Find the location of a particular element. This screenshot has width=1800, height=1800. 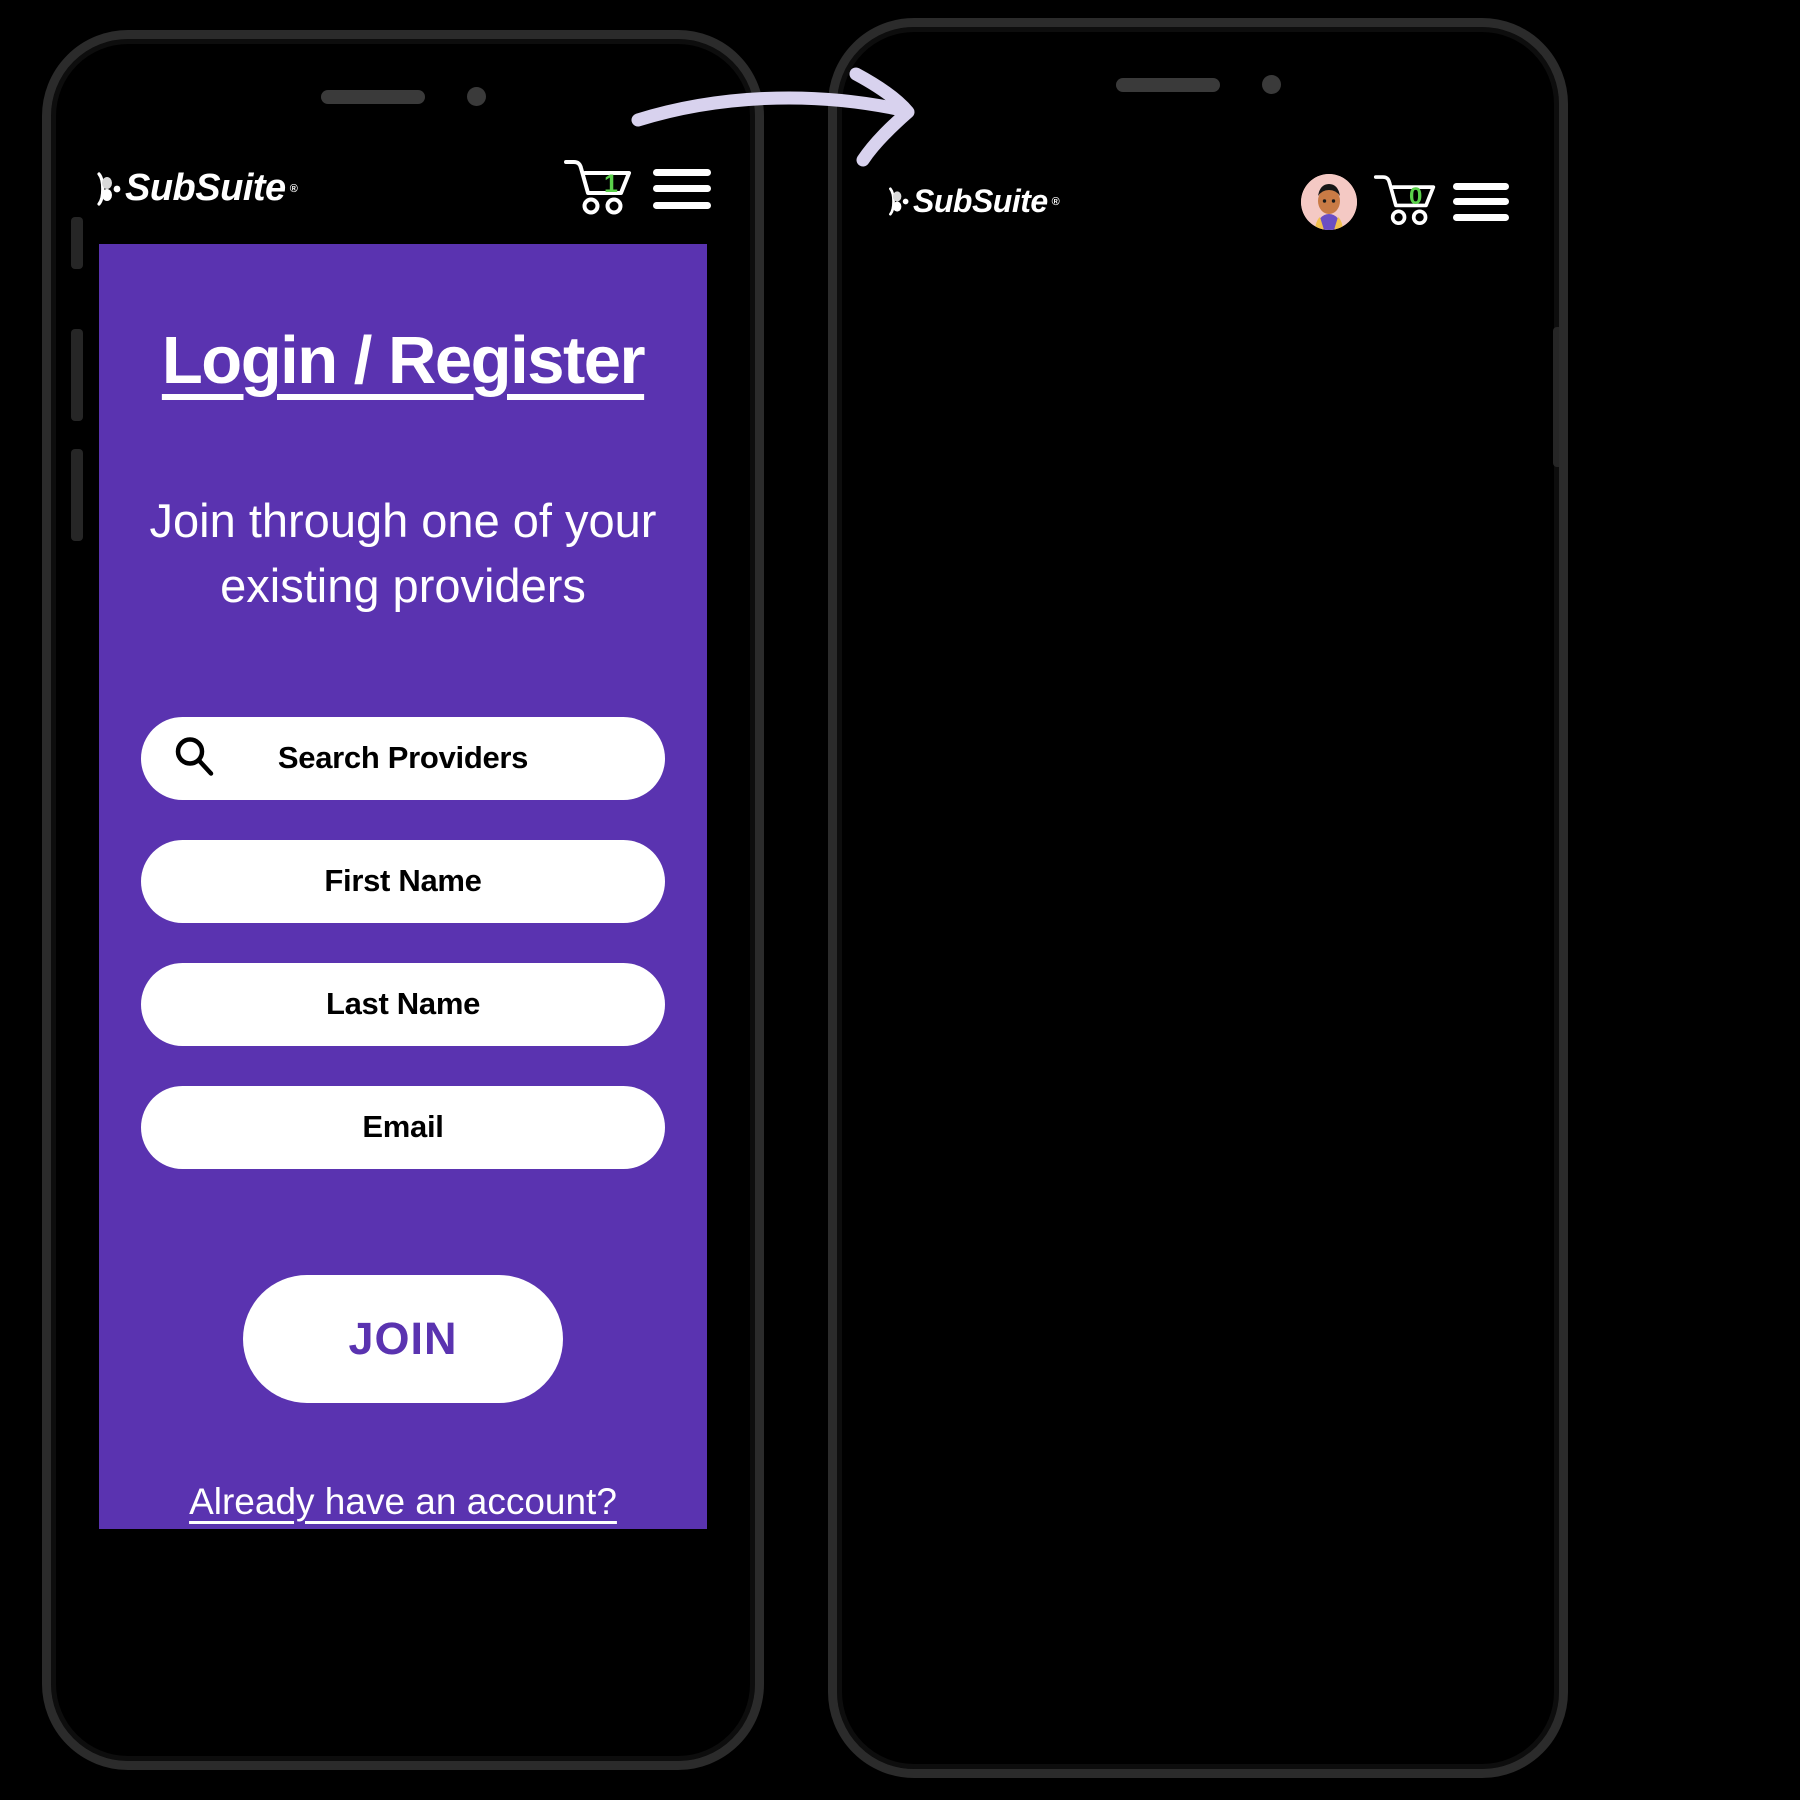

user-avatar-icon is located at coordinates (1329, 201).